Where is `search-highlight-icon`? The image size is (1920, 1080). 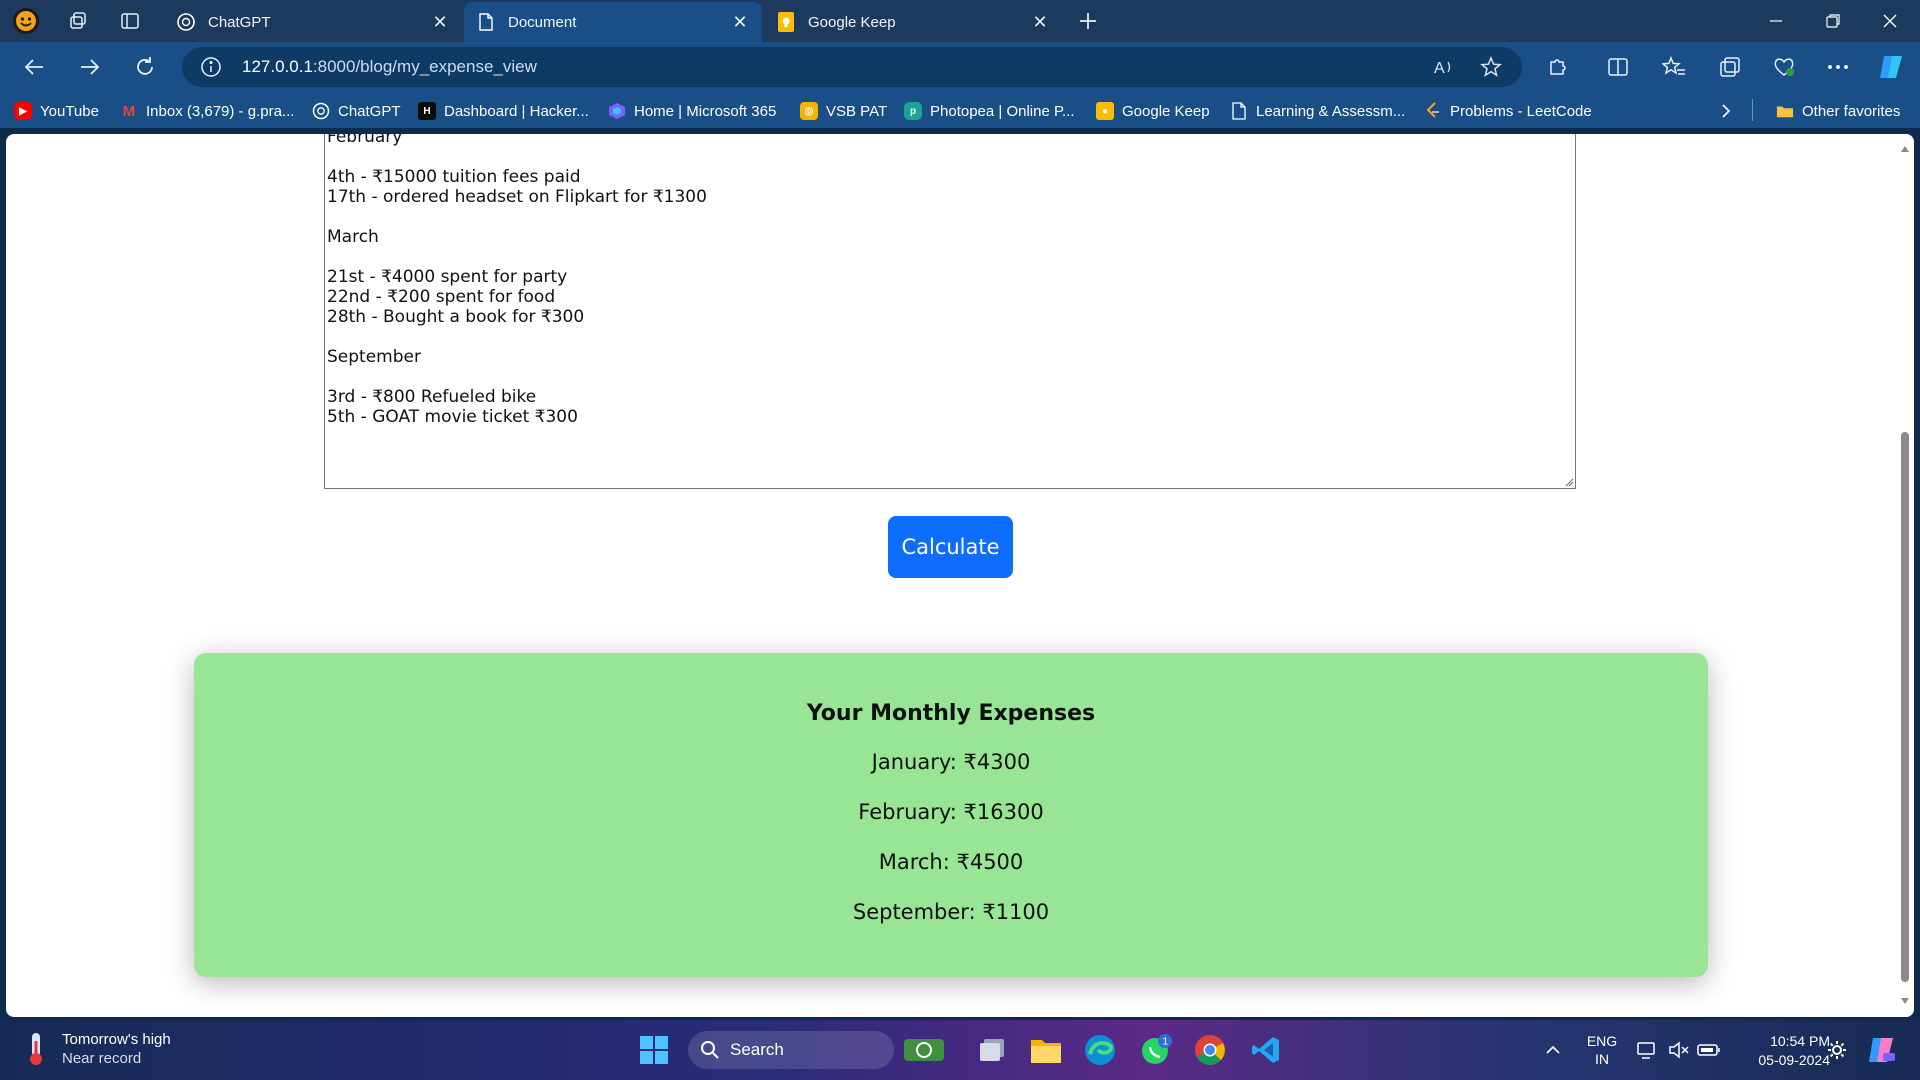 search-highlight-icon is located at coordinates (924, 1050).